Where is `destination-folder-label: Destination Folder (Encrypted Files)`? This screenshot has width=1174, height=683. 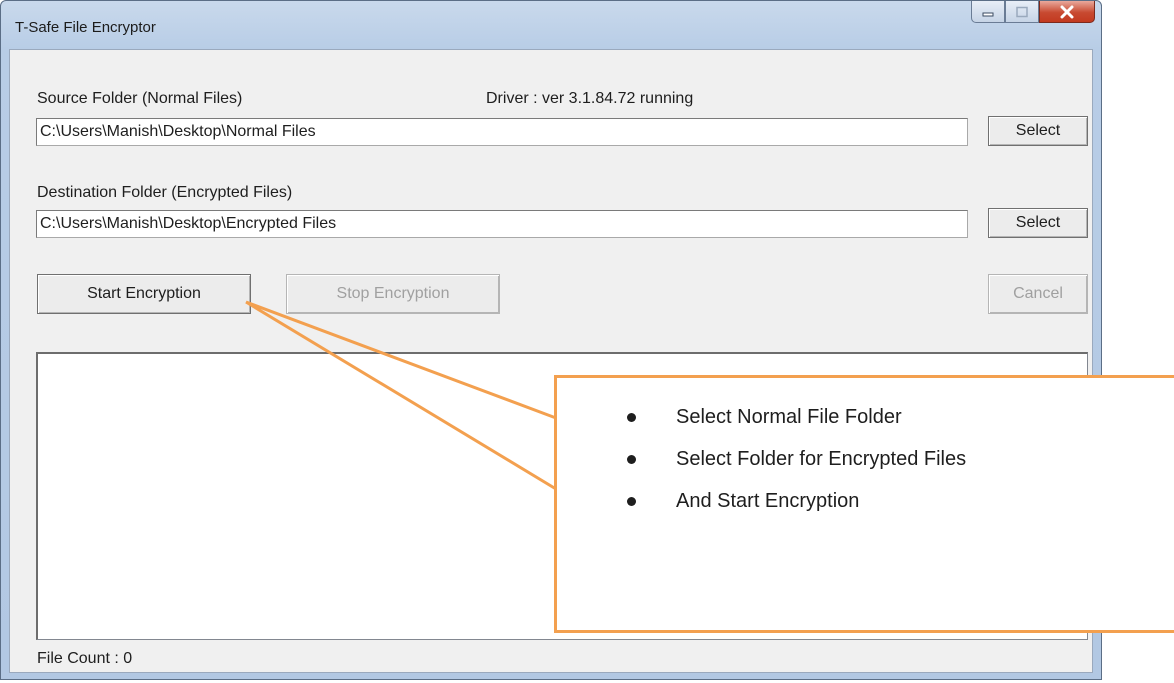 destination-folder-label: Destination Folder (Encrypted Files) is located at coordinates (165, 192).